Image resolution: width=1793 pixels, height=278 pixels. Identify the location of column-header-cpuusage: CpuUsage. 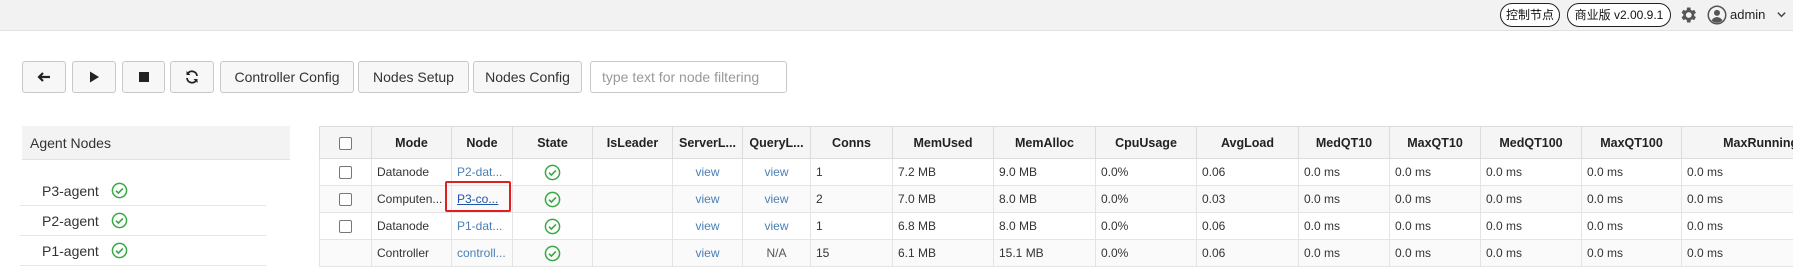
(1146, 142).